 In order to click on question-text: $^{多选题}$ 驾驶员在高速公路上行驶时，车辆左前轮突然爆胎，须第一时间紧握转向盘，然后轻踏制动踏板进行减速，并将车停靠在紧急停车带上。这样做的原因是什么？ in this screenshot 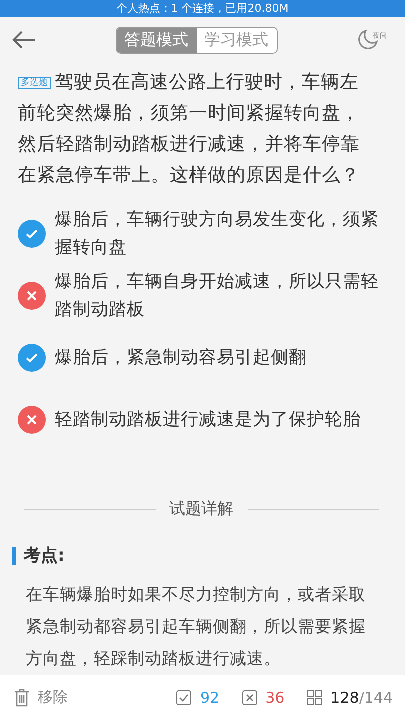, I will do `click(189, 129)`.